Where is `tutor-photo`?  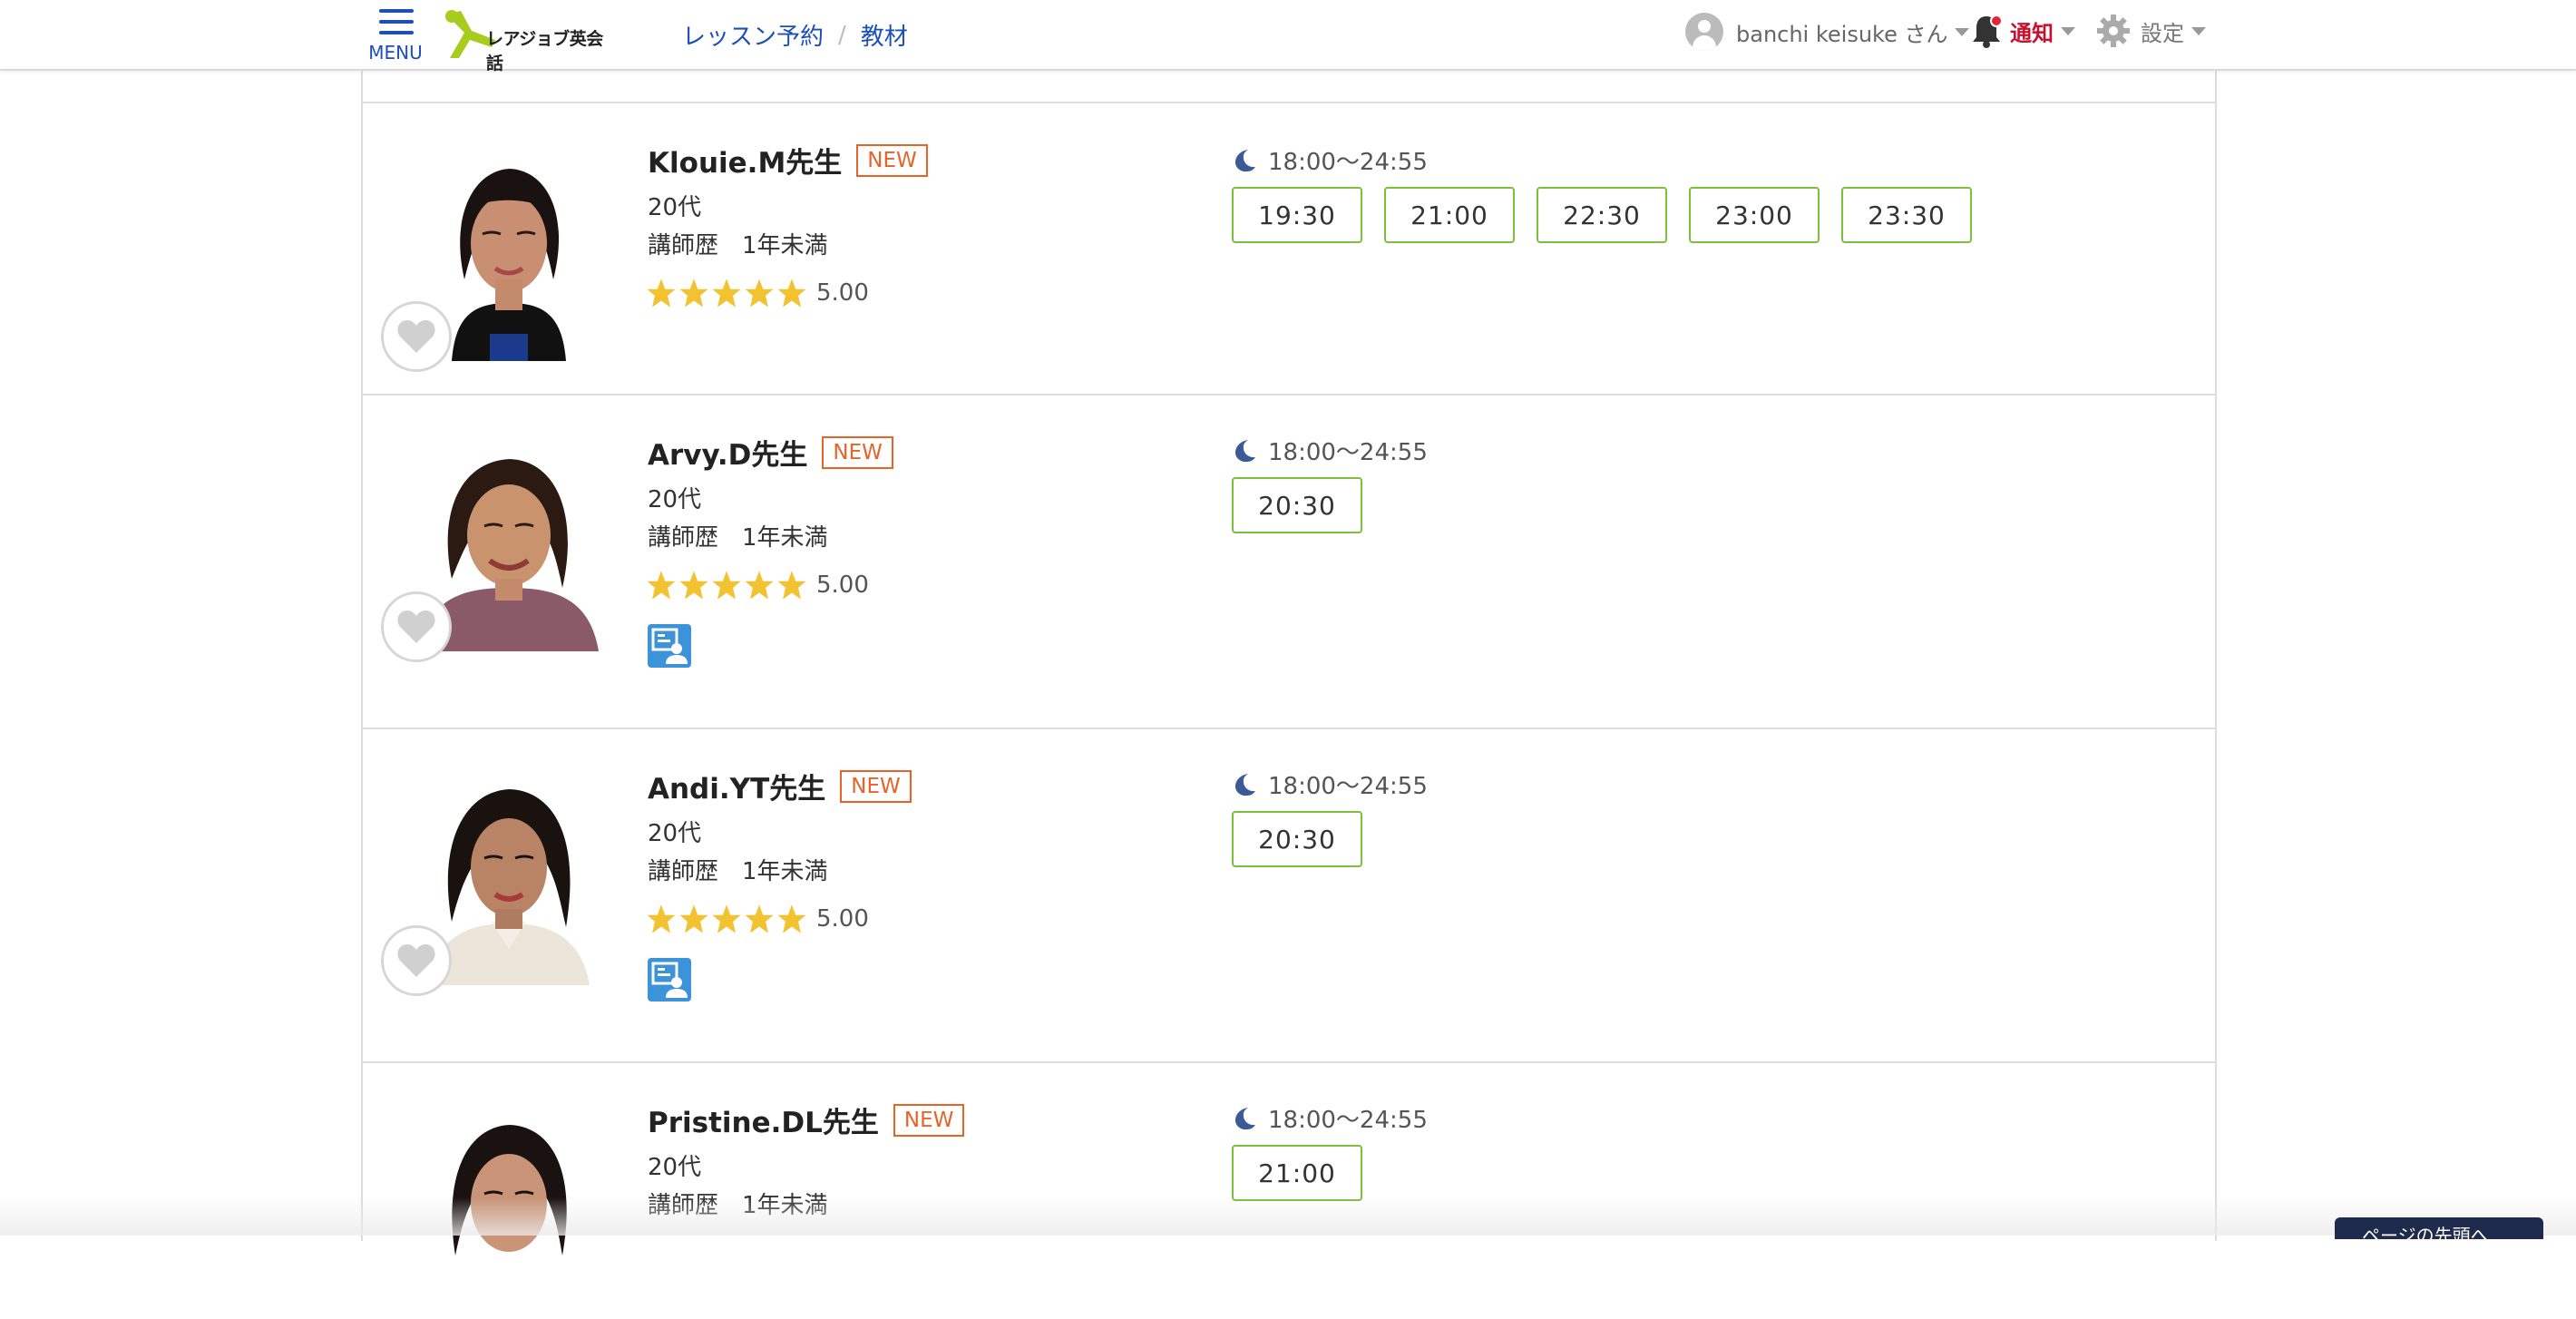
tutor-photo is located at coordinates (509, 1210).